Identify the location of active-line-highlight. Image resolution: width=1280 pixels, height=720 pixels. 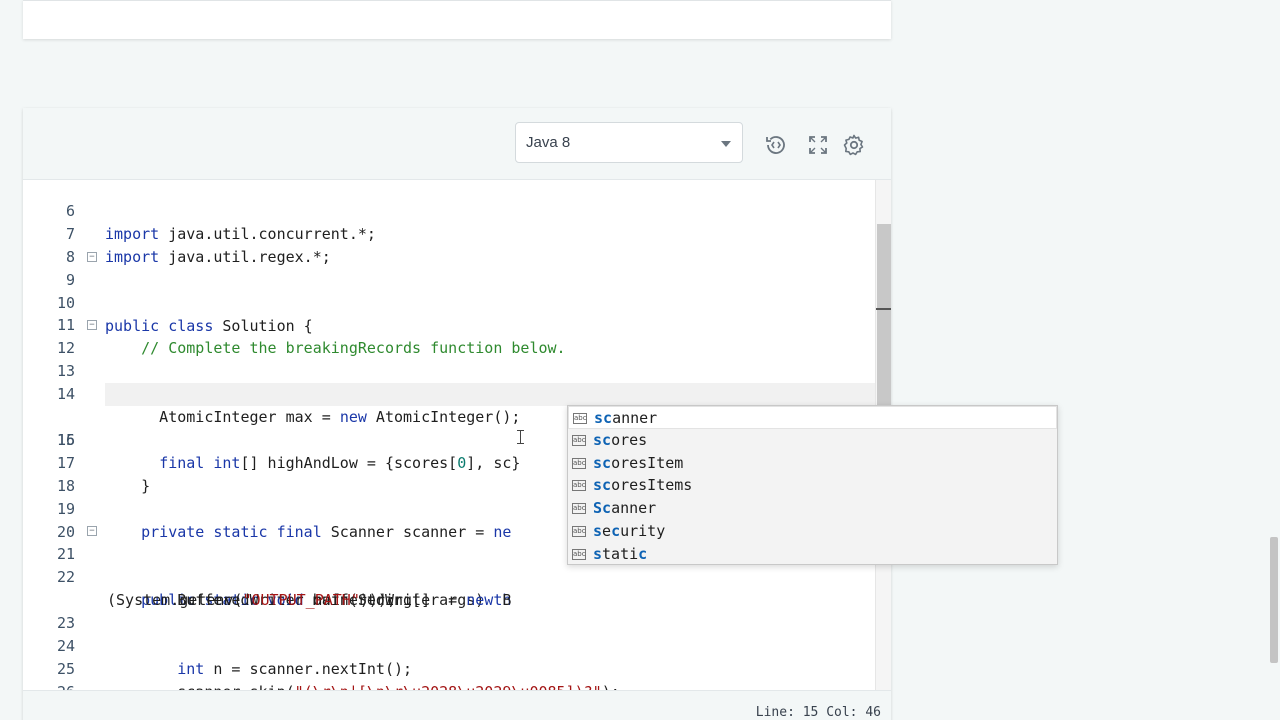
(490, 394).